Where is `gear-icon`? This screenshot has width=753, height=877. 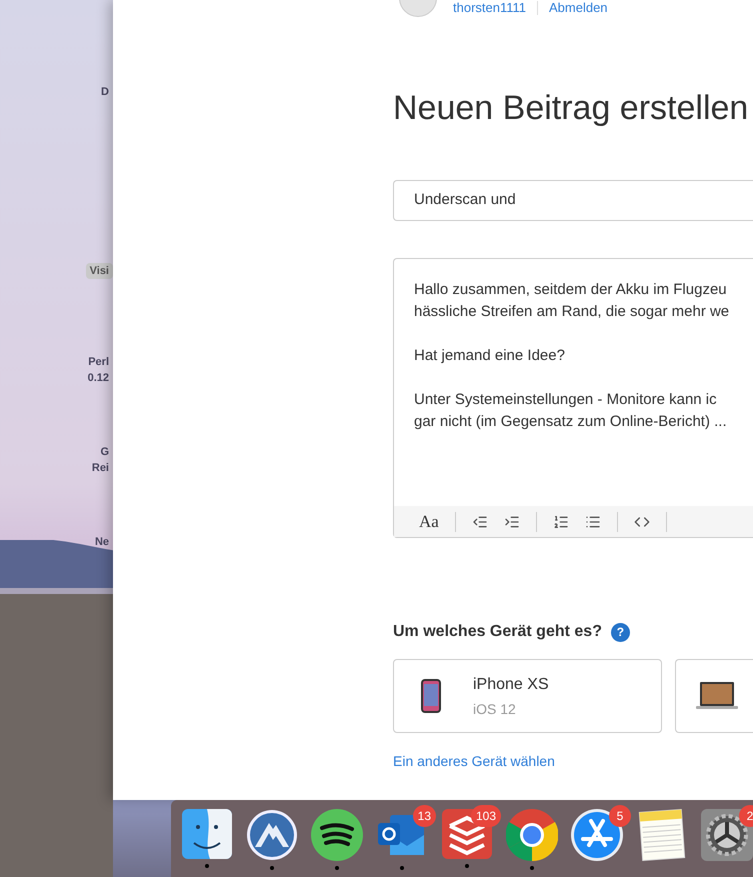 gear-icon is located at coordinates (727, 835).